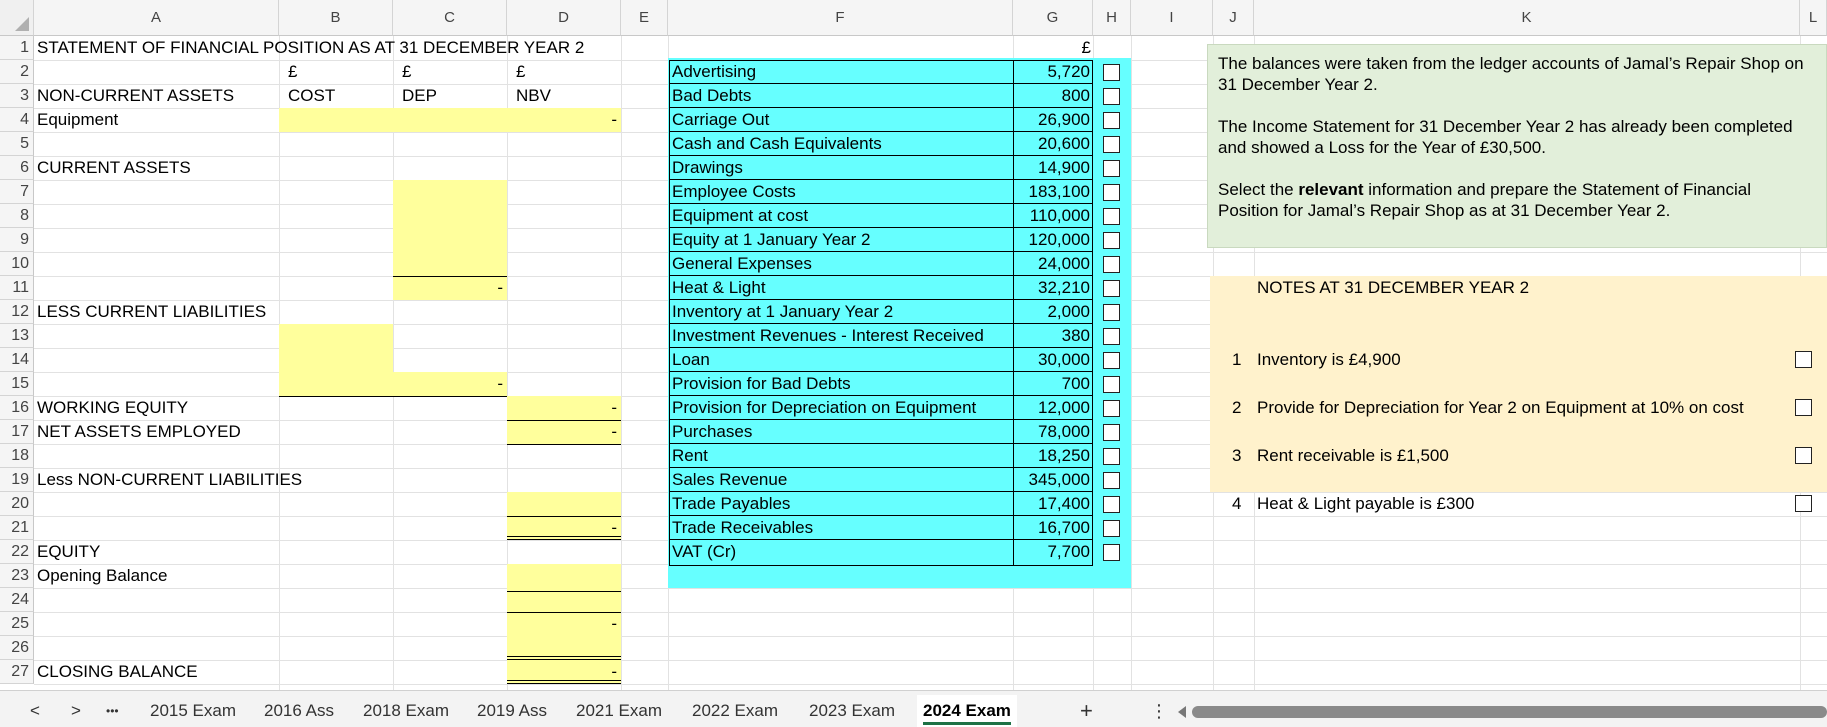 The width and height of the screenshot is (1827, 727). What do you see at coordinates (564, 18) in the screenshot?
I see `column-header-d: D` at bounding box center [564, 18].